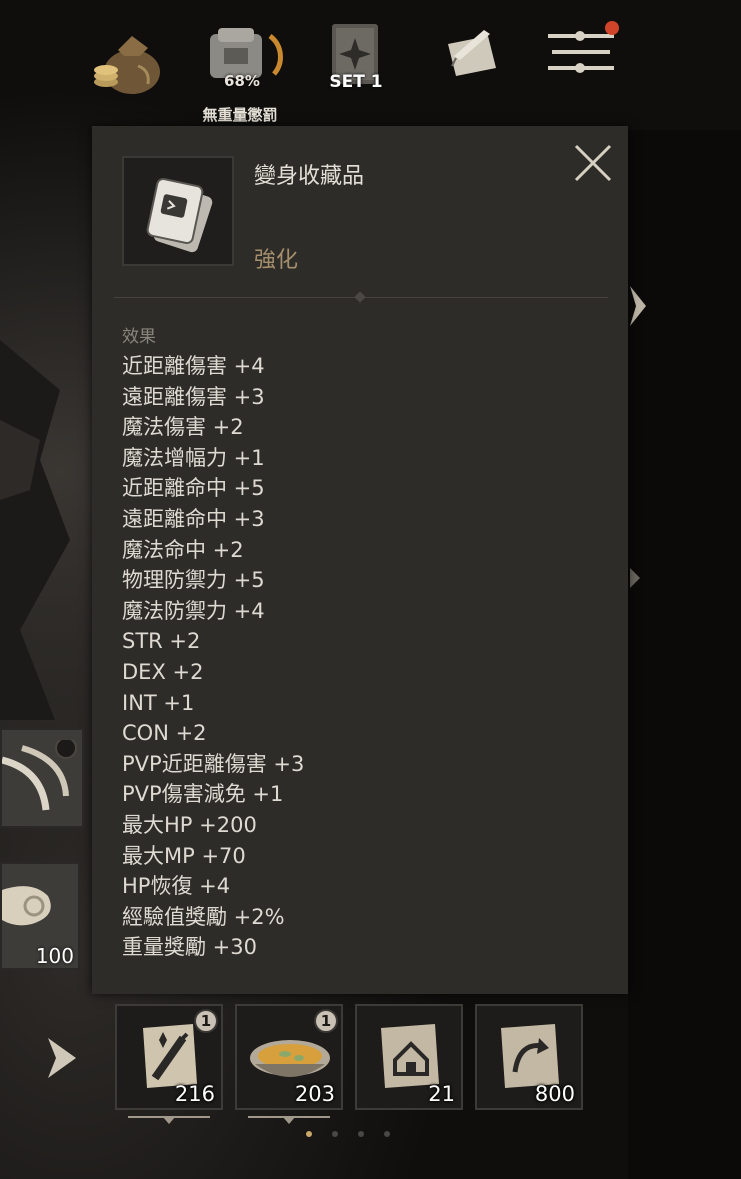 The height and width of the screenshot is (1179, 741). I want to click on side-marker-icon, so click(635, 578).